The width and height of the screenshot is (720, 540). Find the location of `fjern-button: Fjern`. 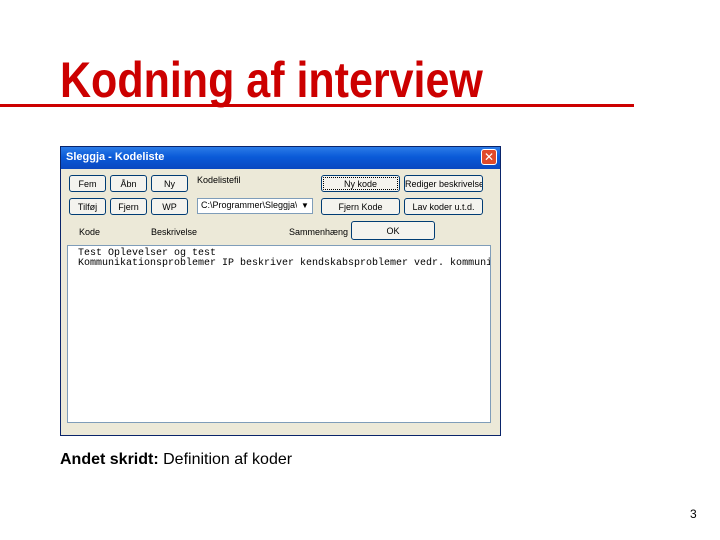

fjern-button: Fjern is located at coordinates (128, 206).